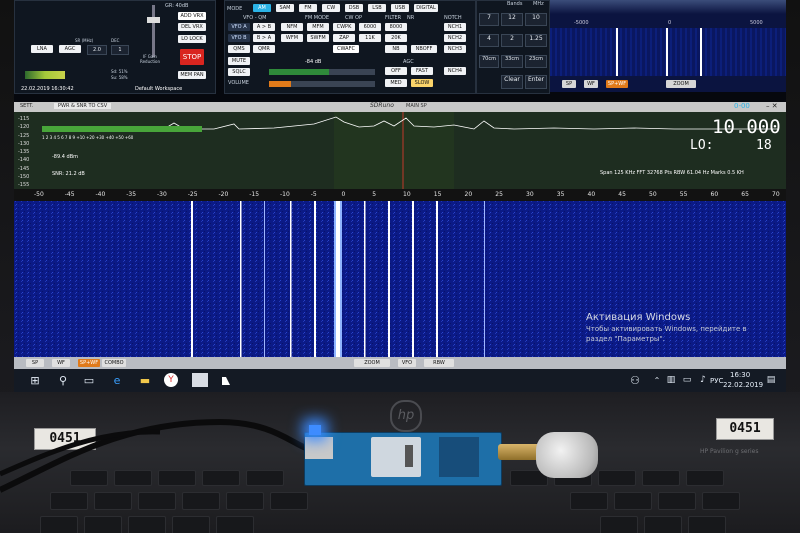 The width and height of the screenshot is (800, 533). I want to click on nch2-button: NCH2, so click(455, 38).